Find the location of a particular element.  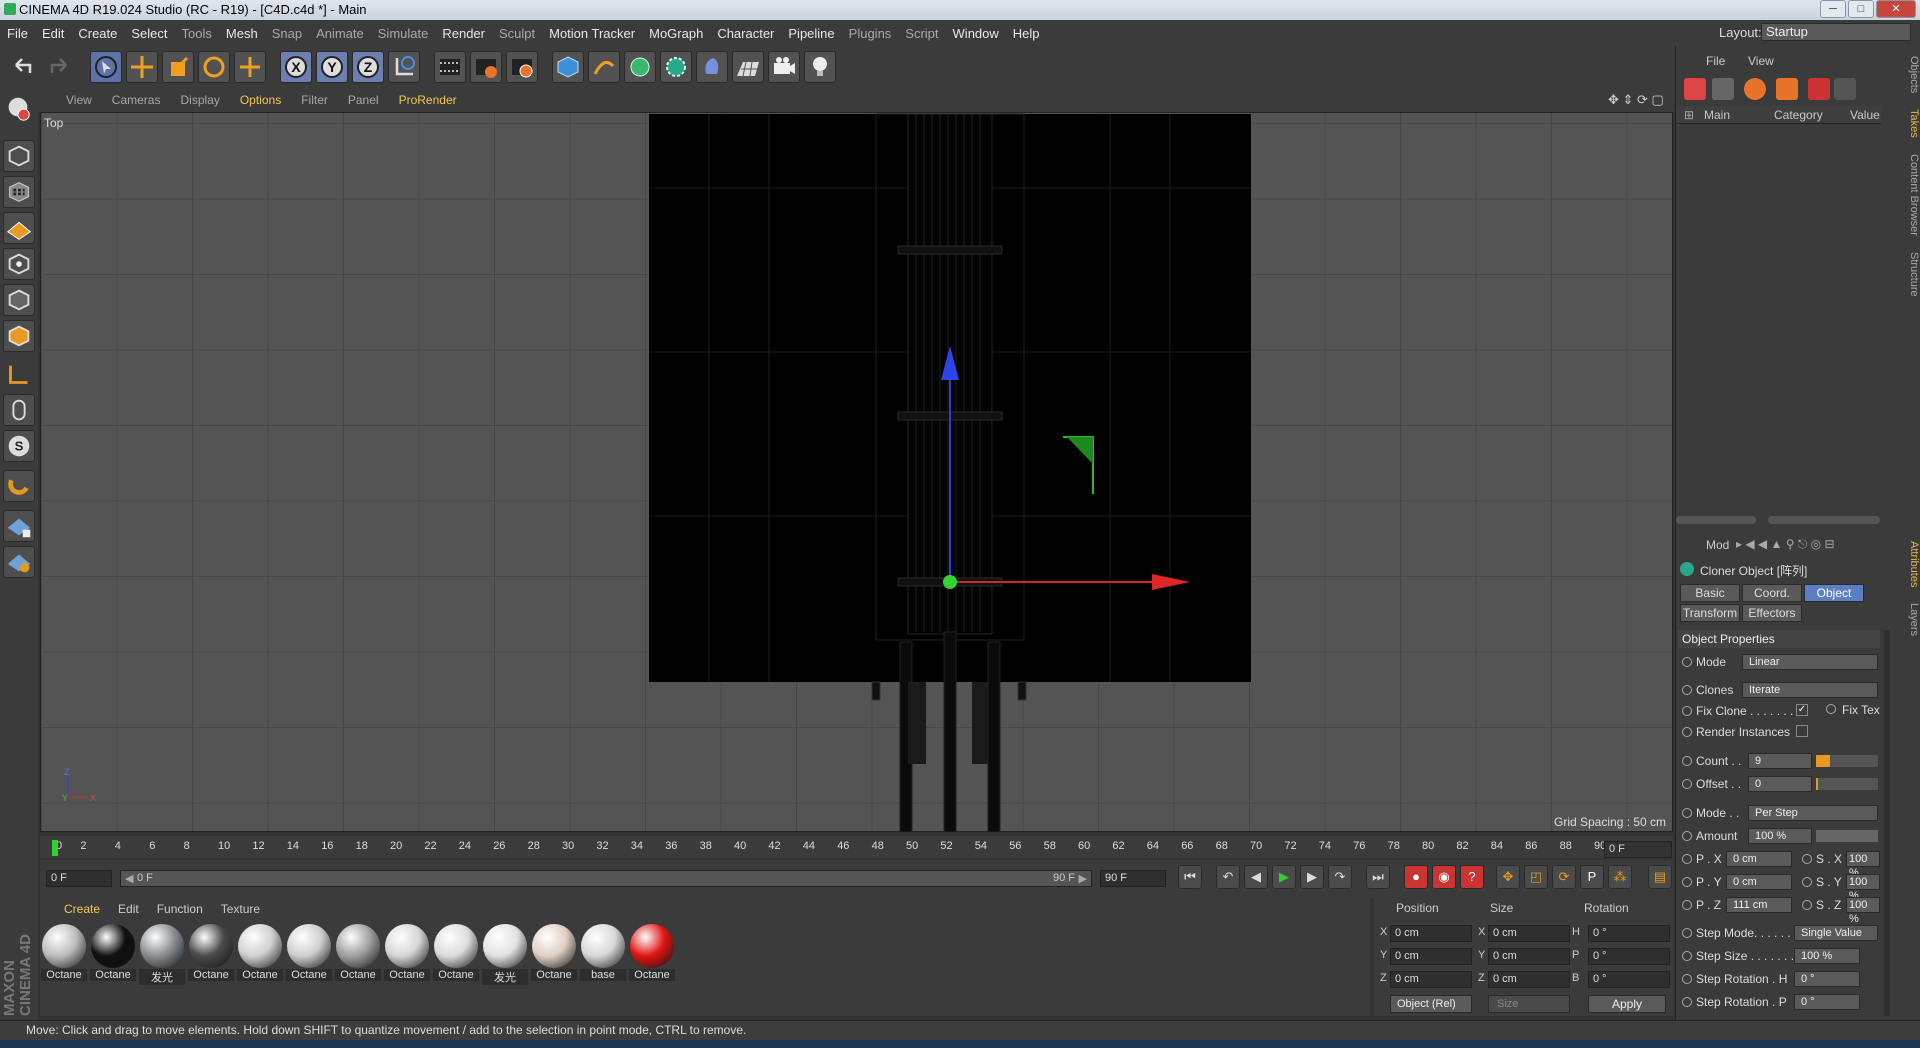

menu-help: Help is located at coordinates (1026, 33).